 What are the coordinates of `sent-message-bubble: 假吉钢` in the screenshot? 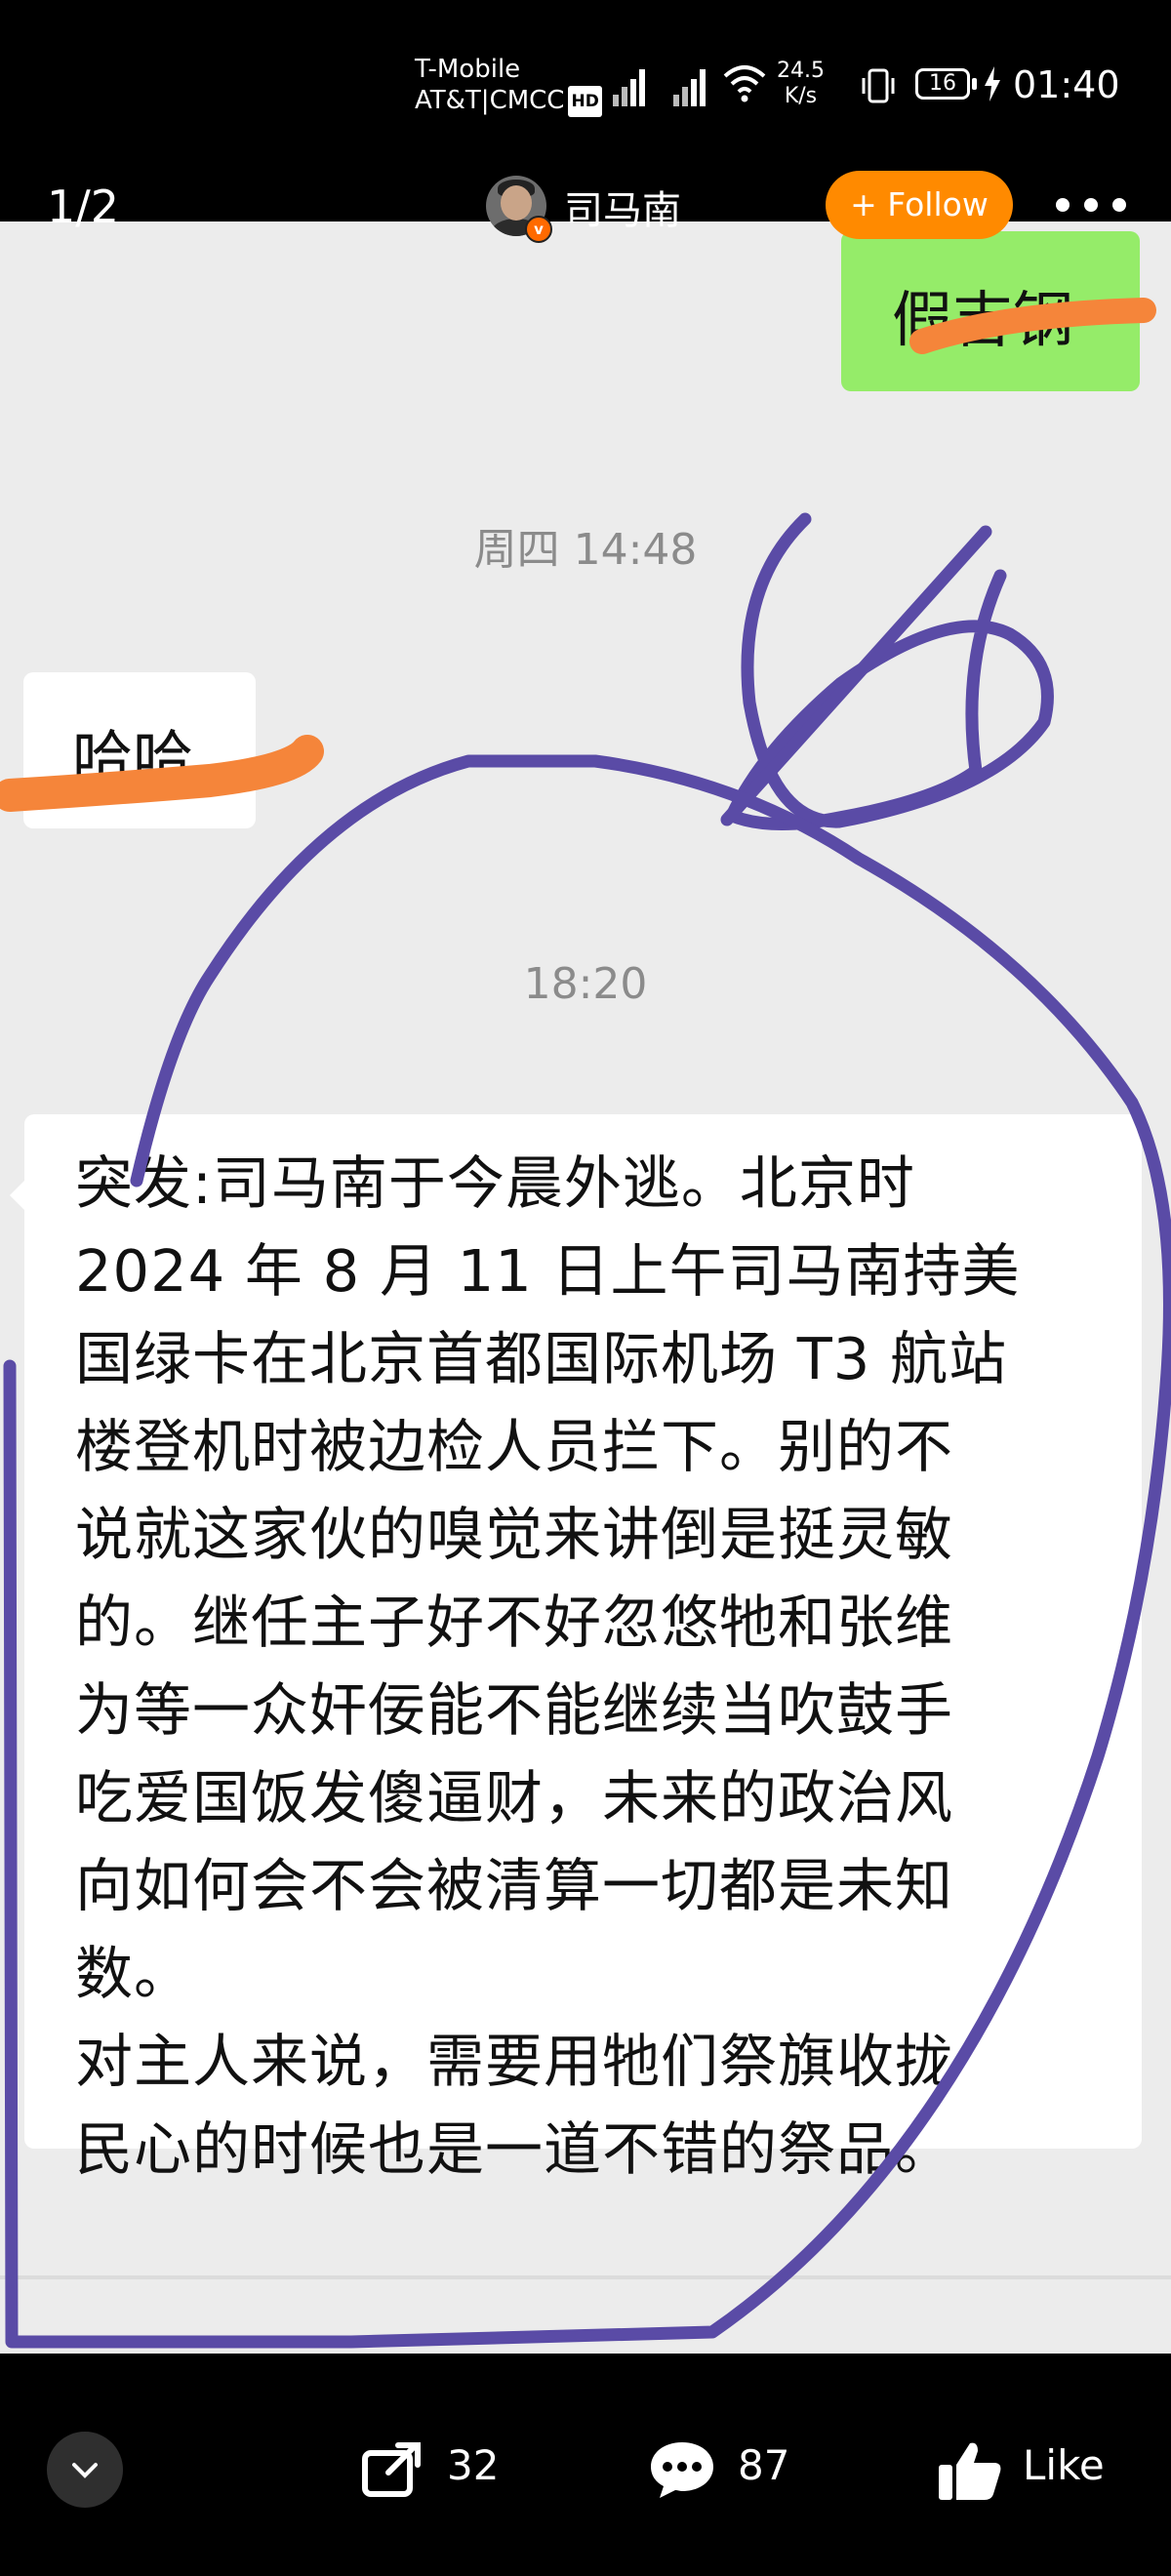 It's located at (990, 311).